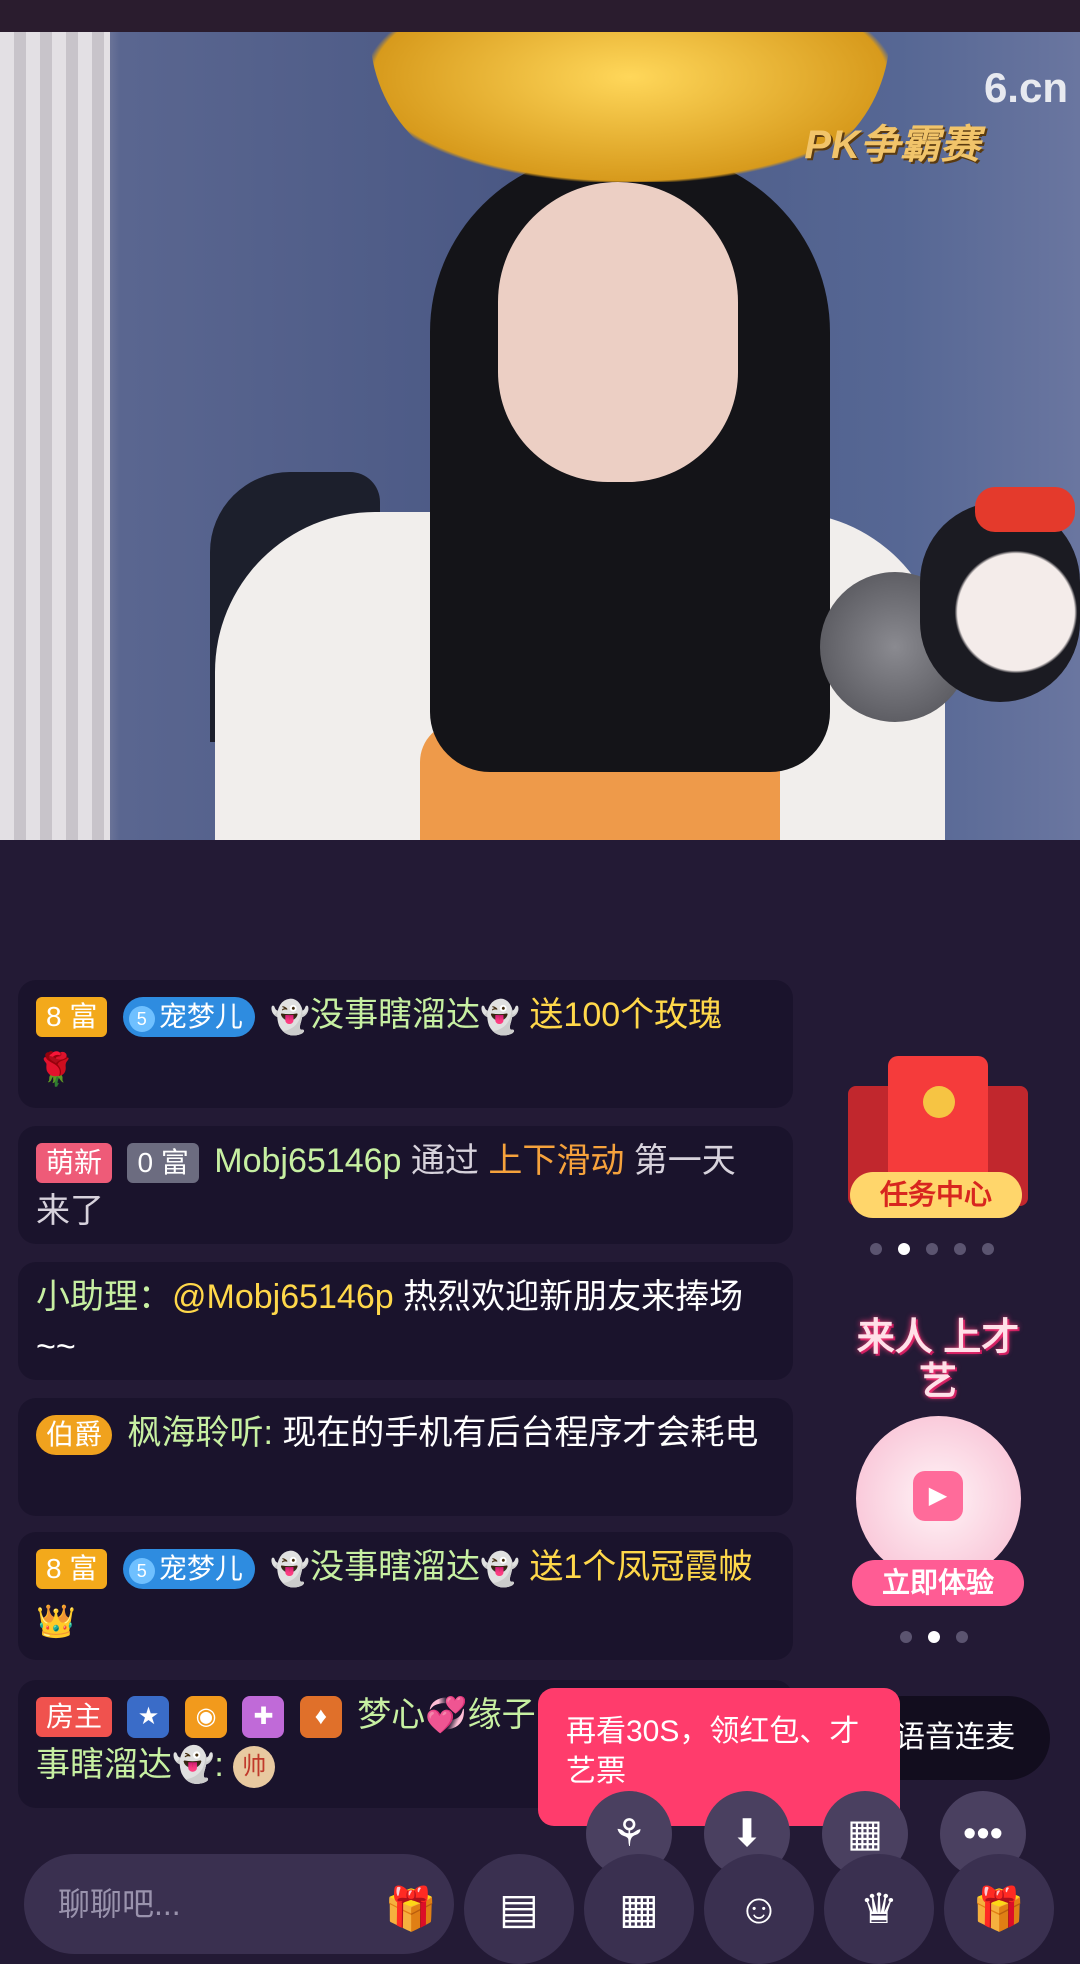 The image size is (1080, 1964). I want to click on talent-widget: 来人 上才艺 ▶ 立即体验, so click(938, 1461).